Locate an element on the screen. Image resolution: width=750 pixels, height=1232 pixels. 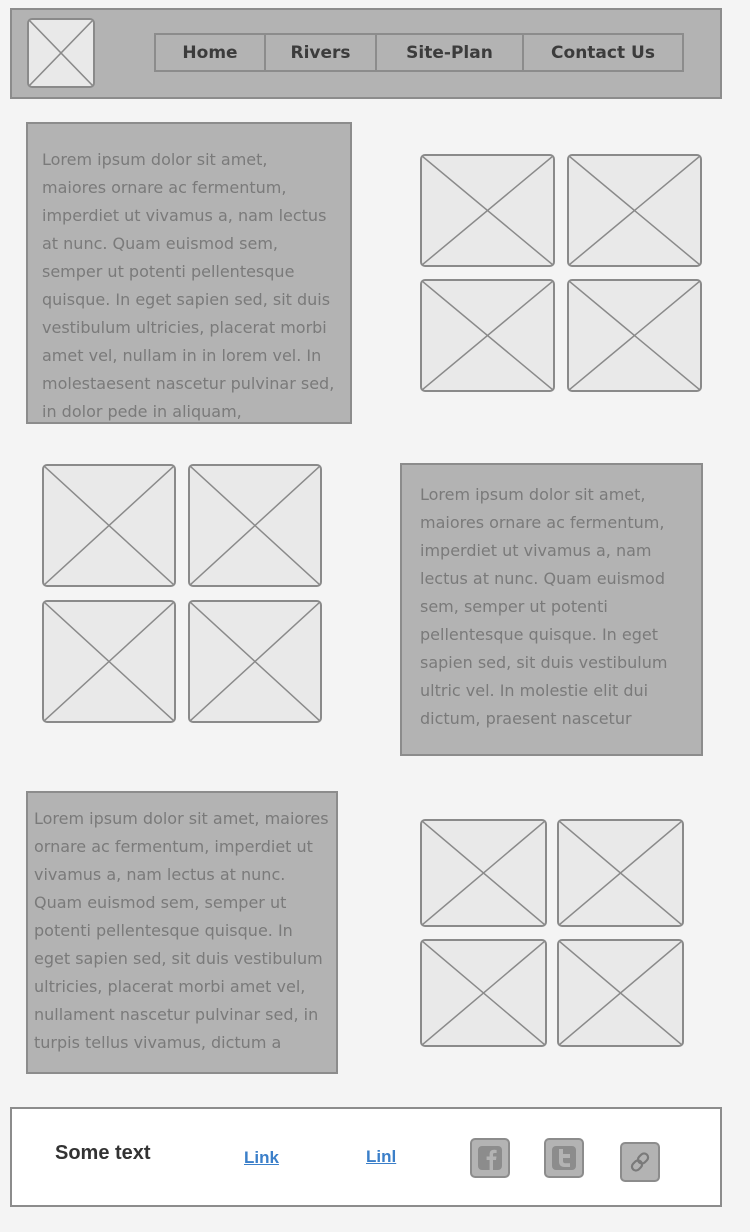
link-icon is located at coordinates (640, 1162).